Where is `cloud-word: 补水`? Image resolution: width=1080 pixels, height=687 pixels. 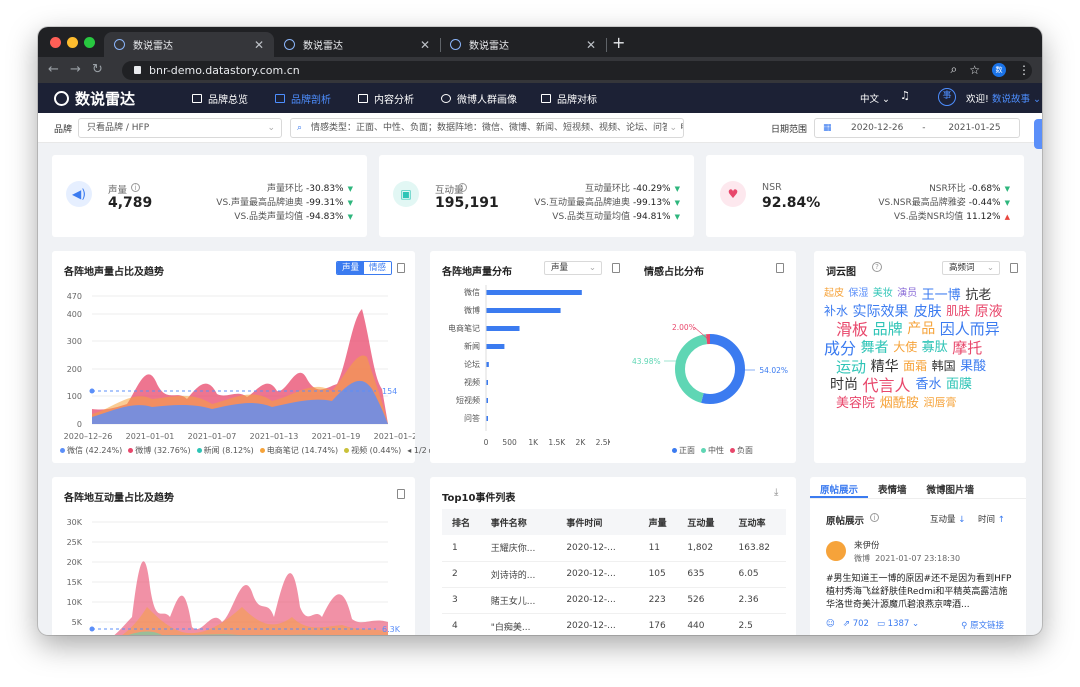
cloud-word: 补水 is located at coordinates (836, 311).